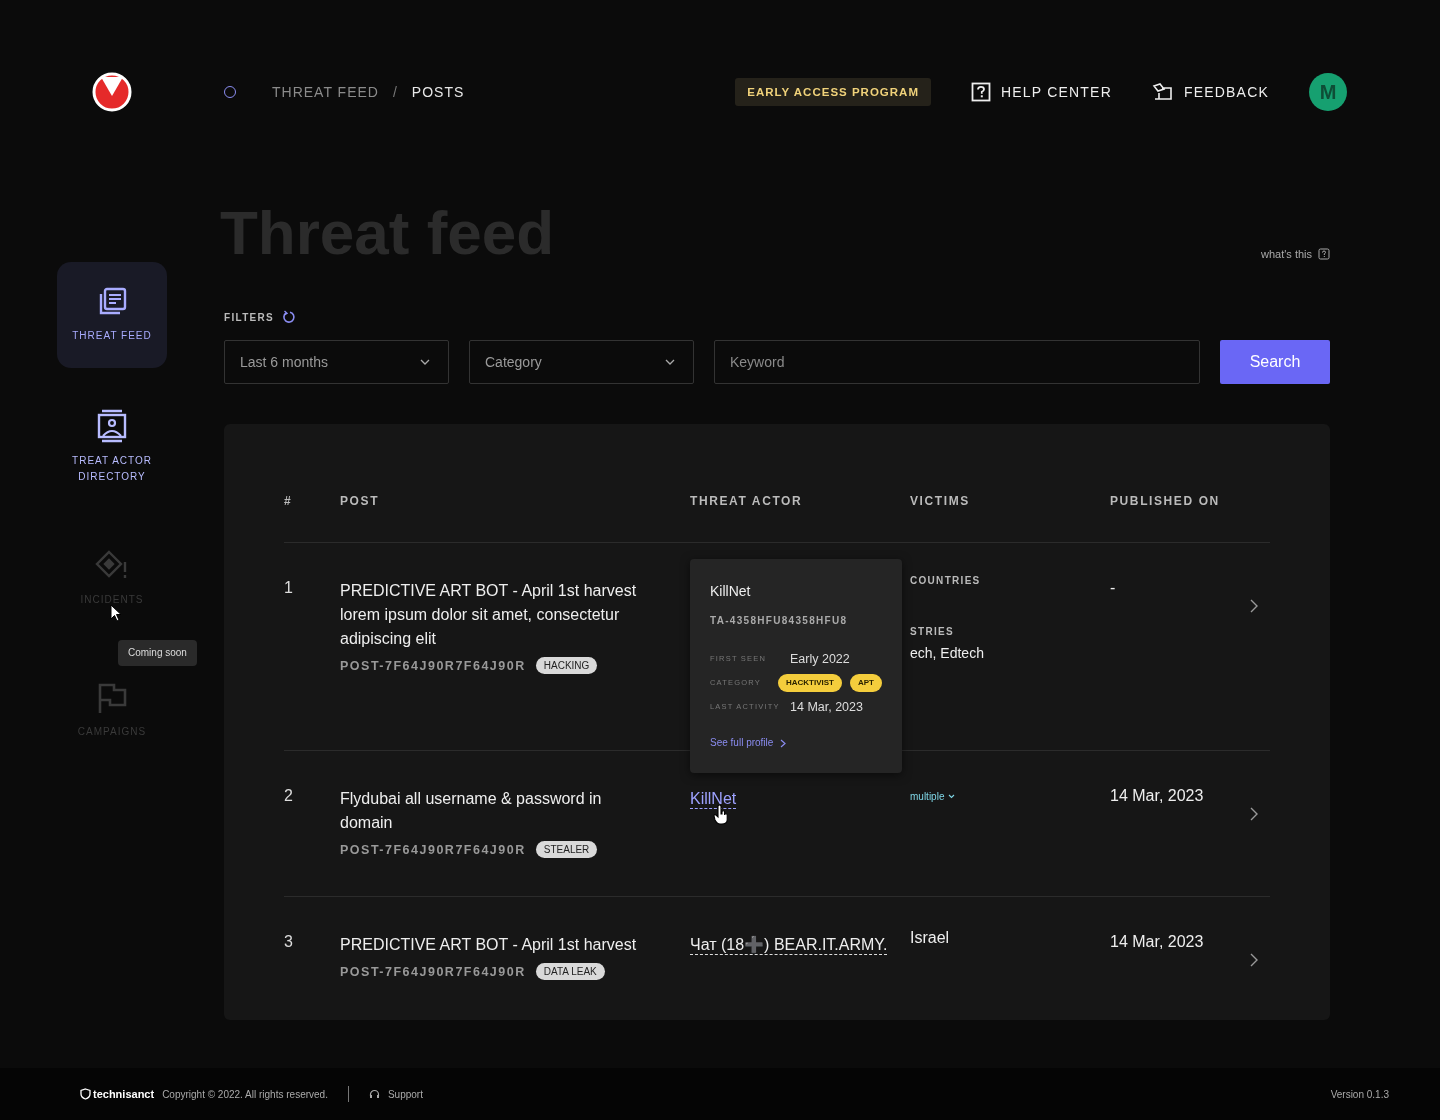 This screenshot has width=1440, height=1120. What do you see at coordinates (930, 938) in the screenshot?
I see `victims-text: Israel` at bounding box center [930, 938].